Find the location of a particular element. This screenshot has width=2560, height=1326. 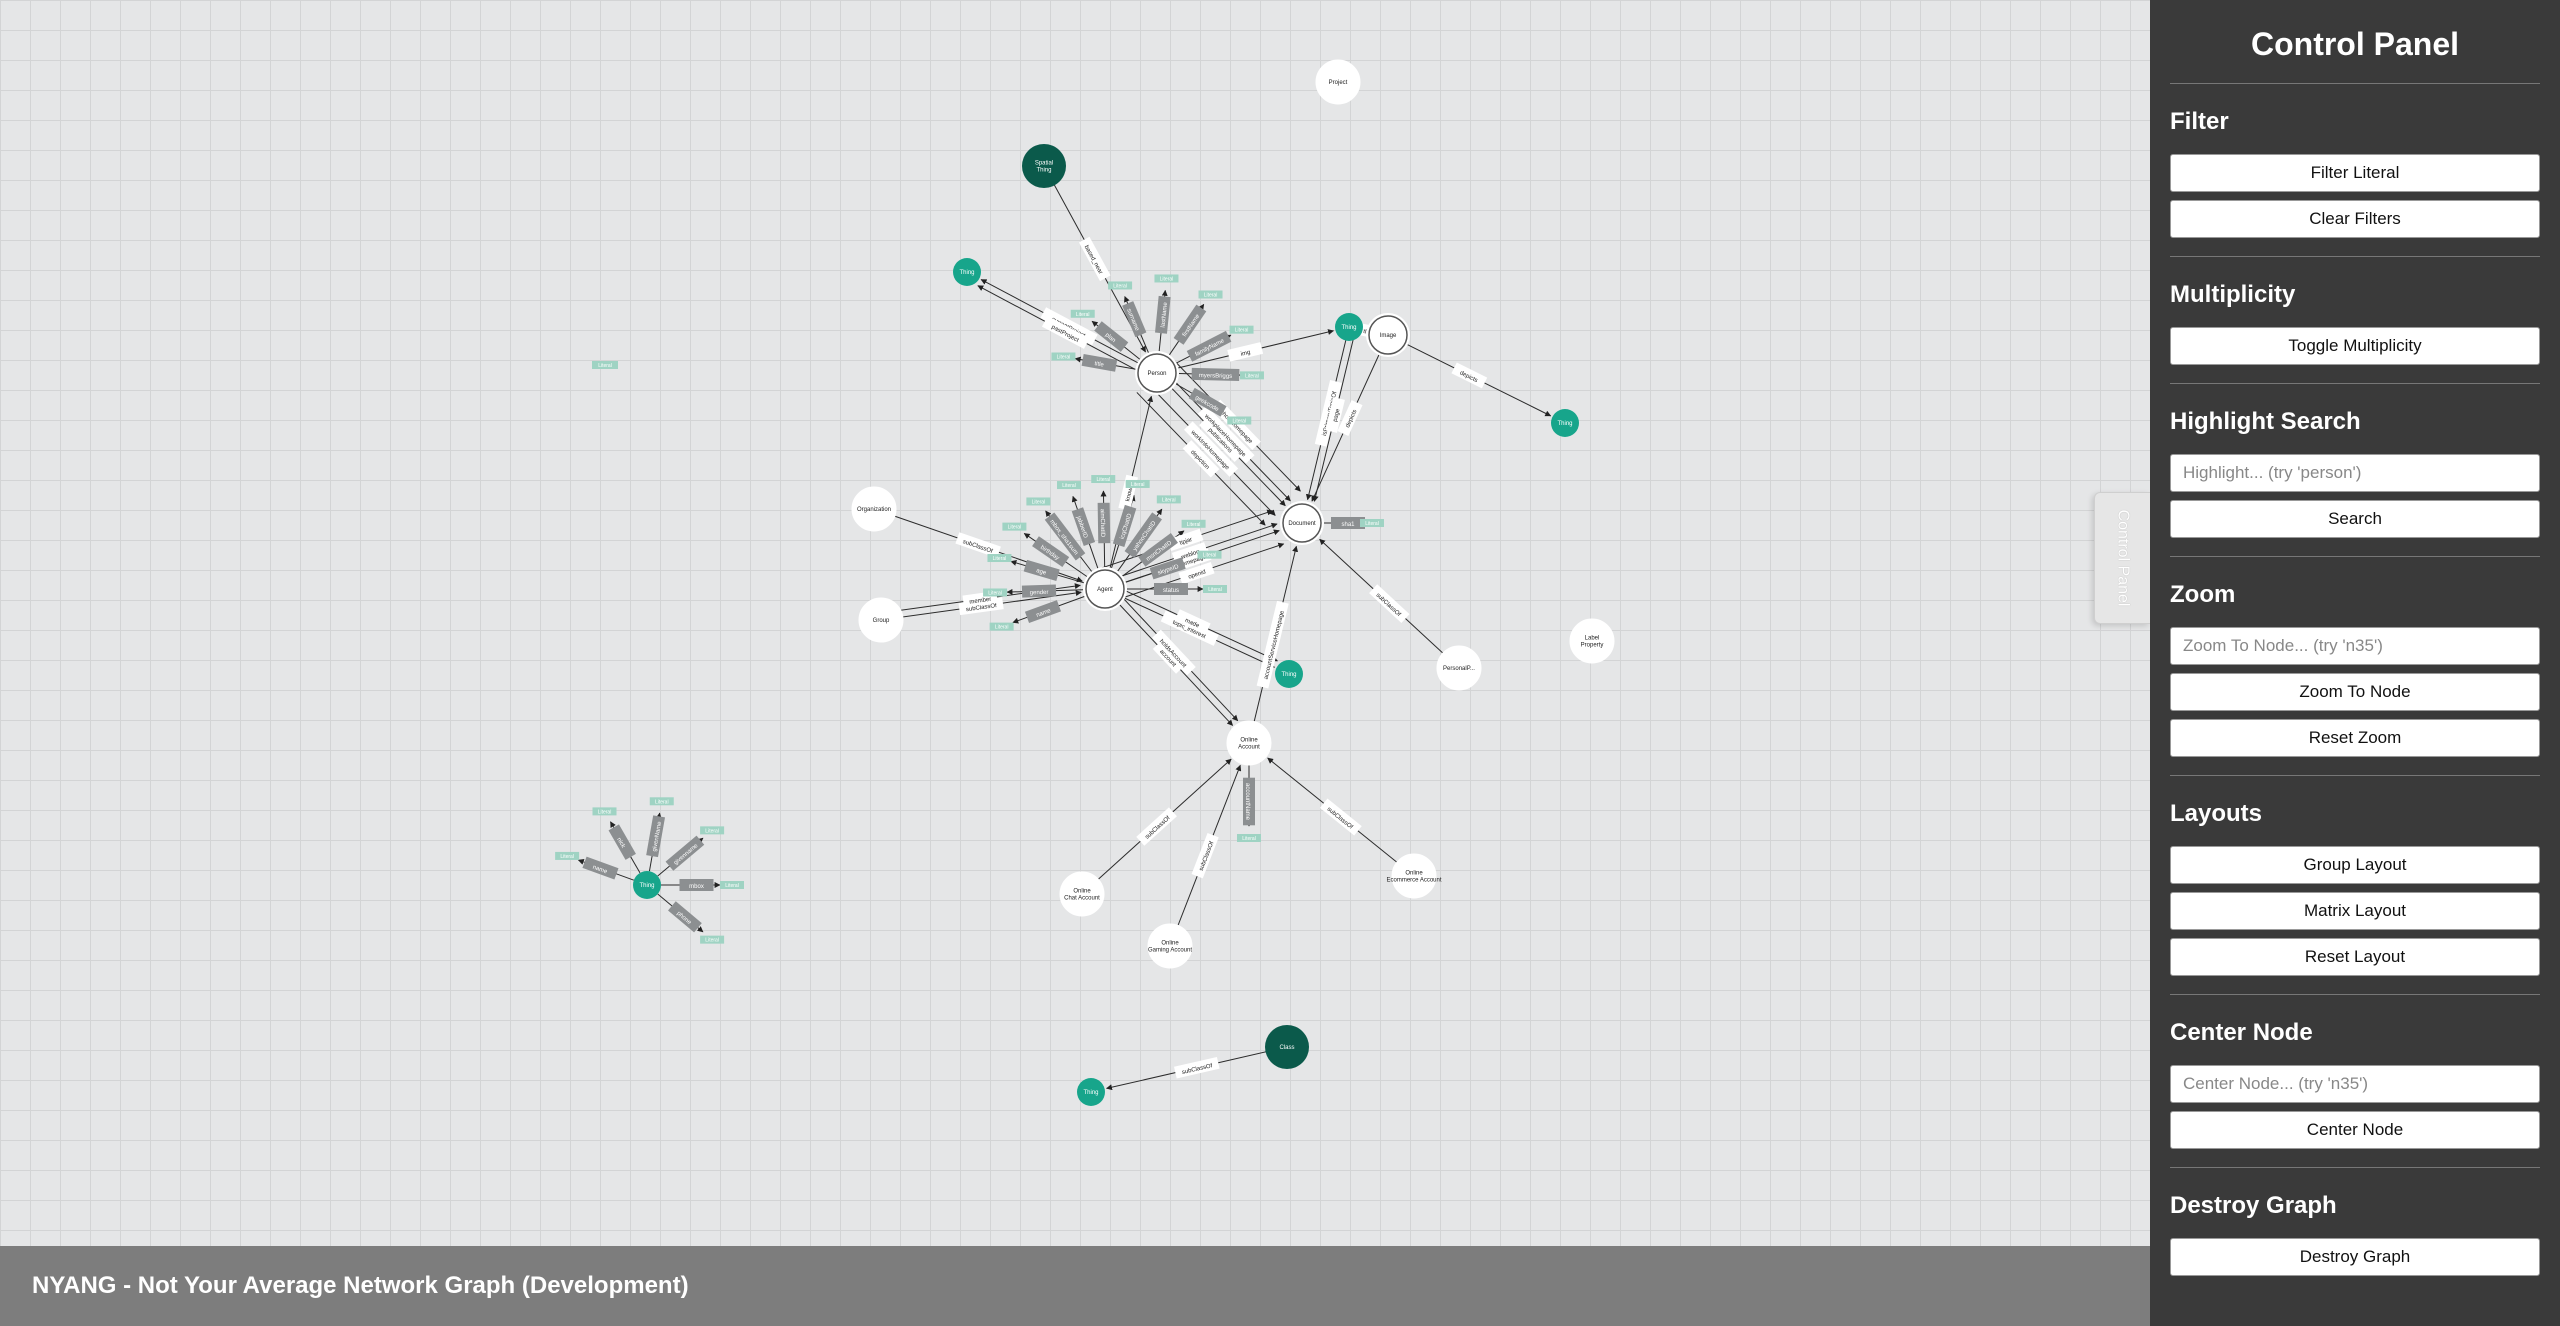

center-node-section: Center Node Center Node is located at coordinates (2355, 1081).